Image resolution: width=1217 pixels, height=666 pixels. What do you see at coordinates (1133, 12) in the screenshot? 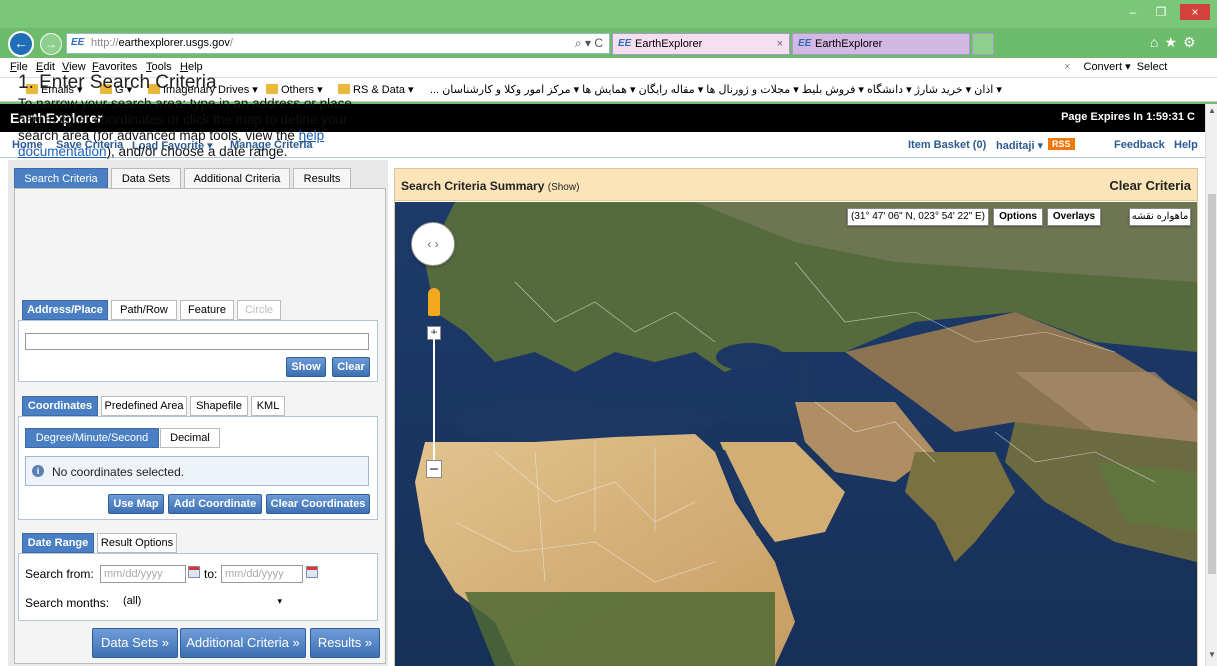
I see `minimize-button: –` at bounding box center [1133, 12].